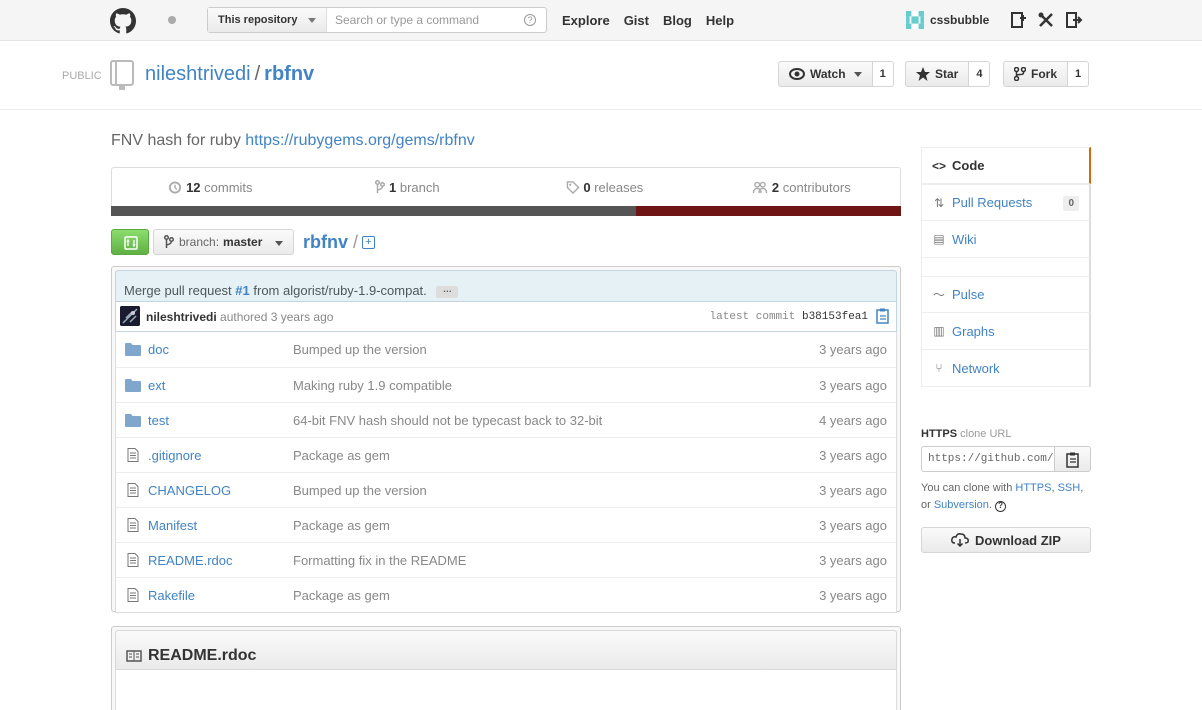  I want to click on user-menu: cssbubble, so click(947, 20).